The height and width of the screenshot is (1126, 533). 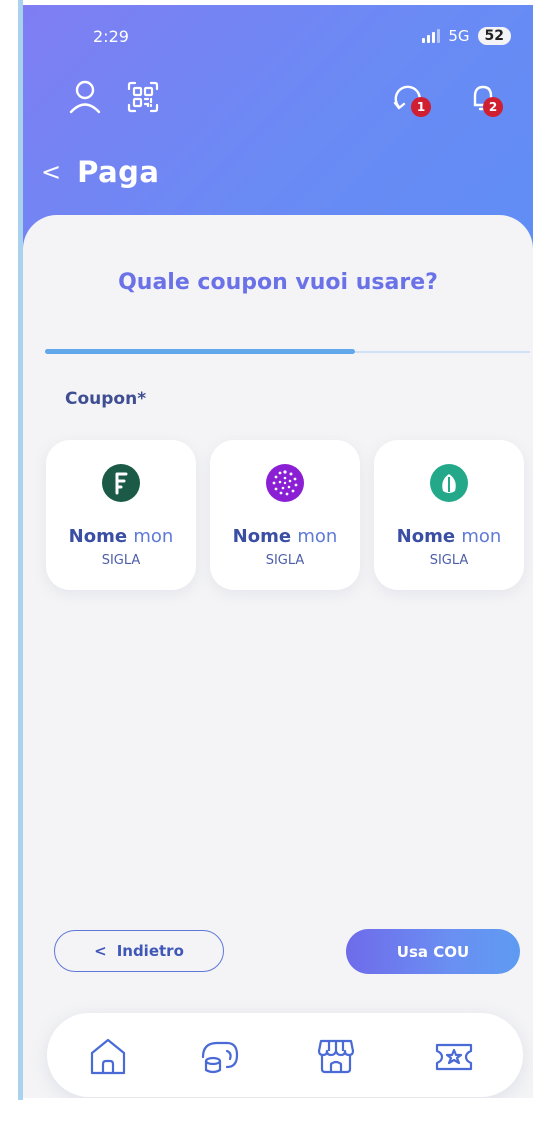 What do you see at coordinates (121, 483) in the screenshot?
I see `feather-coin-icon` at bounding box center [121, 483].